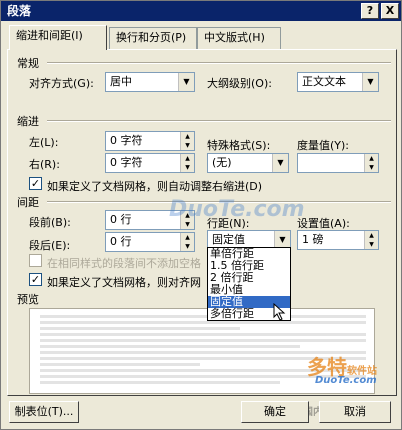 The height and width of the screenshot is (430, 402). Describe the element at coordinates (222, 162) in the screenshot. I see `special-format-value: (无)` at that location.